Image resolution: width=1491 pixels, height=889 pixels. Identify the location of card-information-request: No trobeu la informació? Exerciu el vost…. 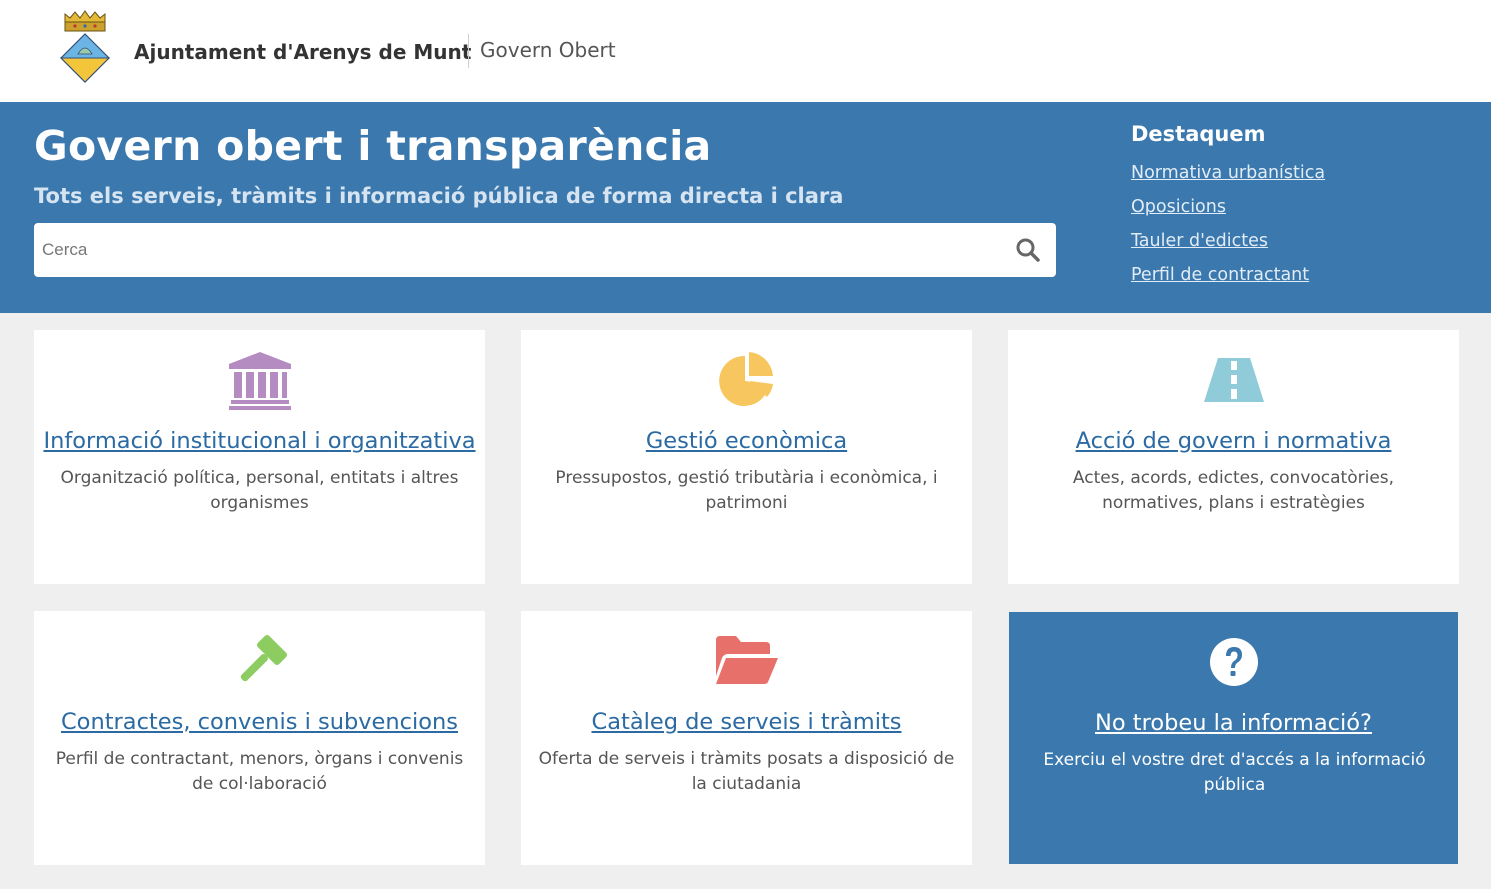
(1233, 738).